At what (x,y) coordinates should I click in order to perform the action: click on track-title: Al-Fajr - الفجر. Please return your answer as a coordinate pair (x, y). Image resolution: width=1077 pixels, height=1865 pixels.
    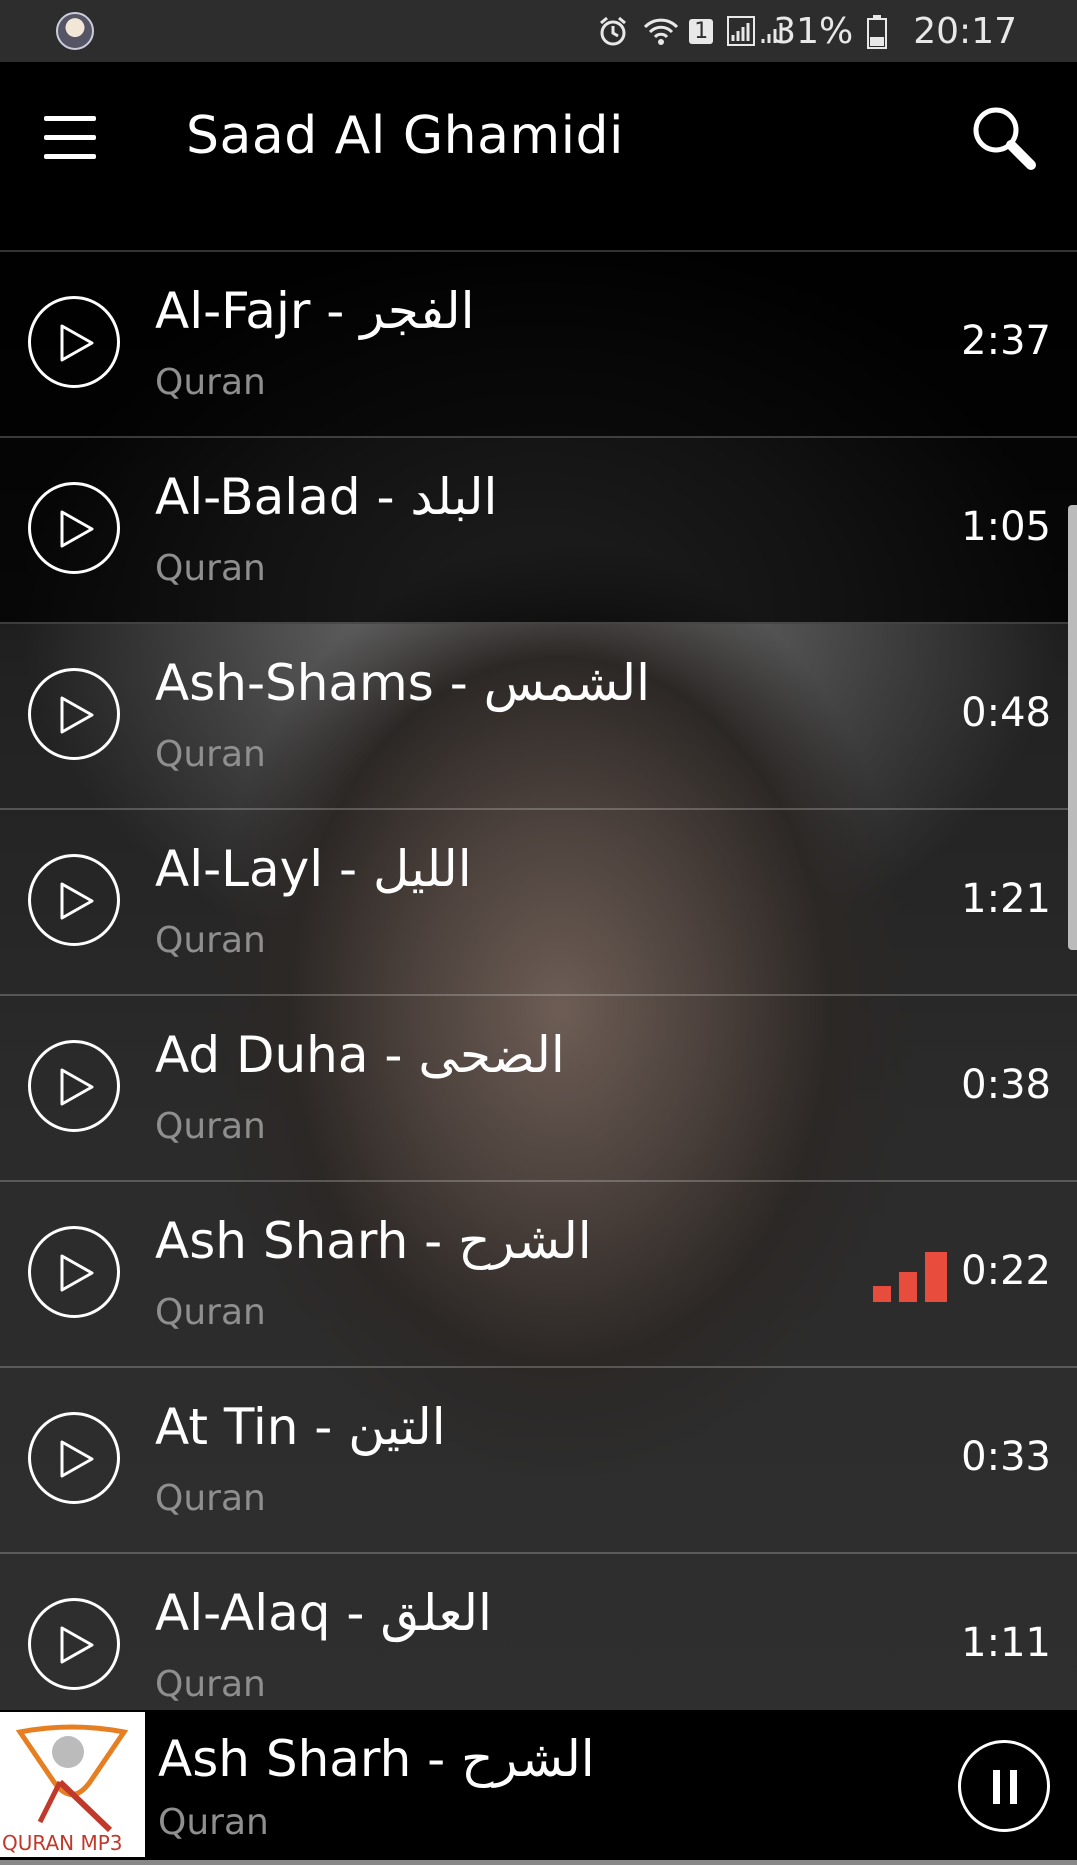
    Looking at the image, I should click on (315, 311).